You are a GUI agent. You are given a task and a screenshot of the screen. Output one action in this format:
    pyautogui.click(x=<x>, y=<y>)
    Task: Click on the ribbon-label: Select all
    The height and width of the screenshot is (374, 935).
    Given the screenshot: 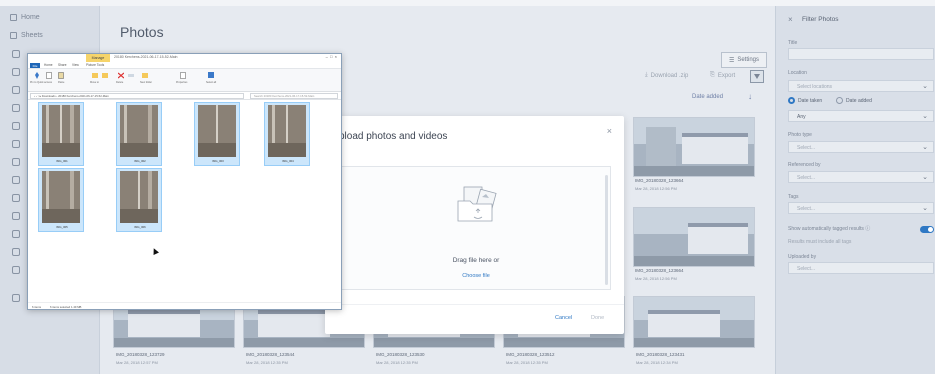 What is the action you would take?
    pyautogui.click(x=211, y=82)
    